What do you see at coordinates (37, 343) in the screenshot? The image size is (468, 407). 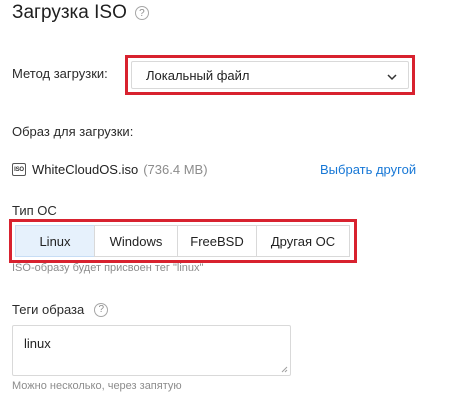 I see `image-tags-value: linux` at bounding box center [37, 343].